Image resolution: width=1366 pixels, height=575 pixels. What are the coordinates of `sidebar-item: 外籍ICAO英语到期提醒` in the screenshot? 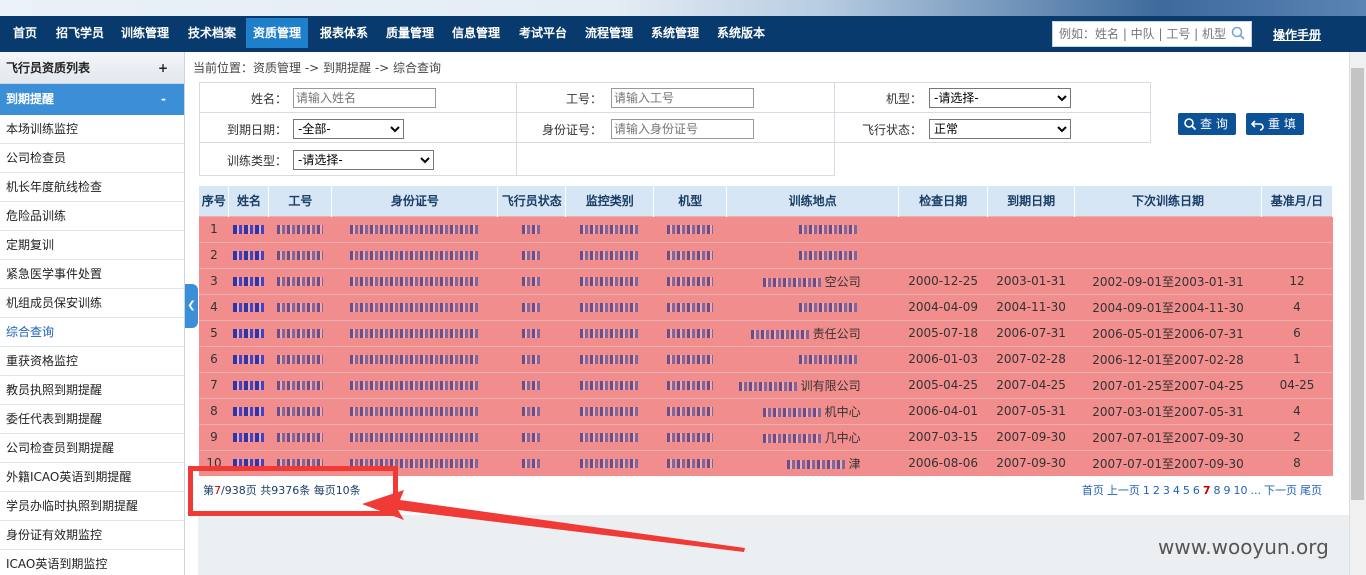 It's located at (92, 477).